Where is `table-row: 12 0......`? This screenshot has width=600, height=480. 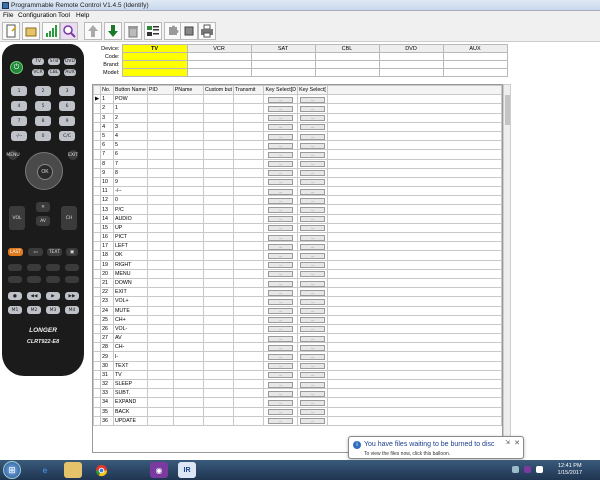
table-row: 12 0...... is located at coordinates (297, 200).